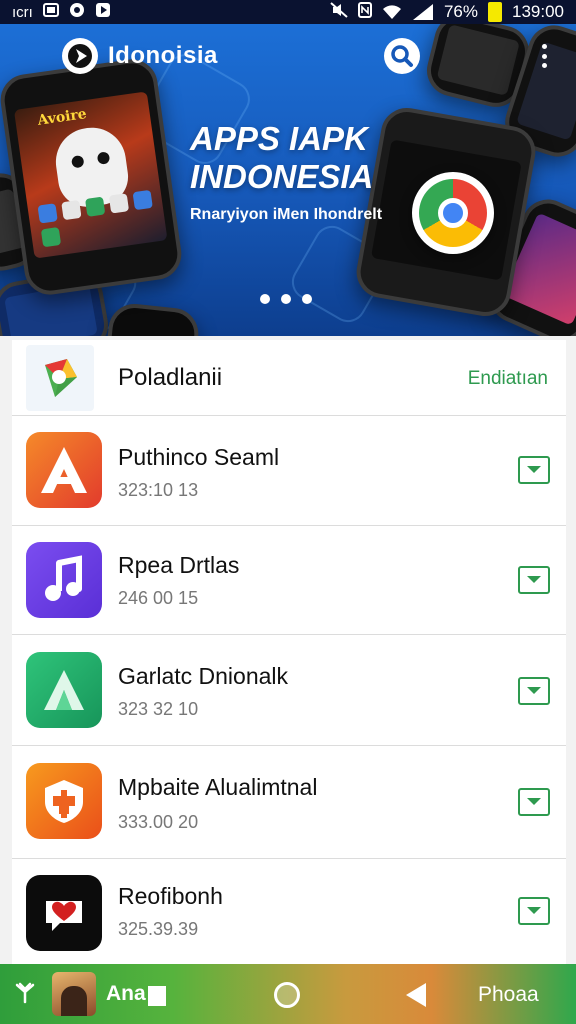  I want to click on app-size: 246 00 15, so click(158, 598).